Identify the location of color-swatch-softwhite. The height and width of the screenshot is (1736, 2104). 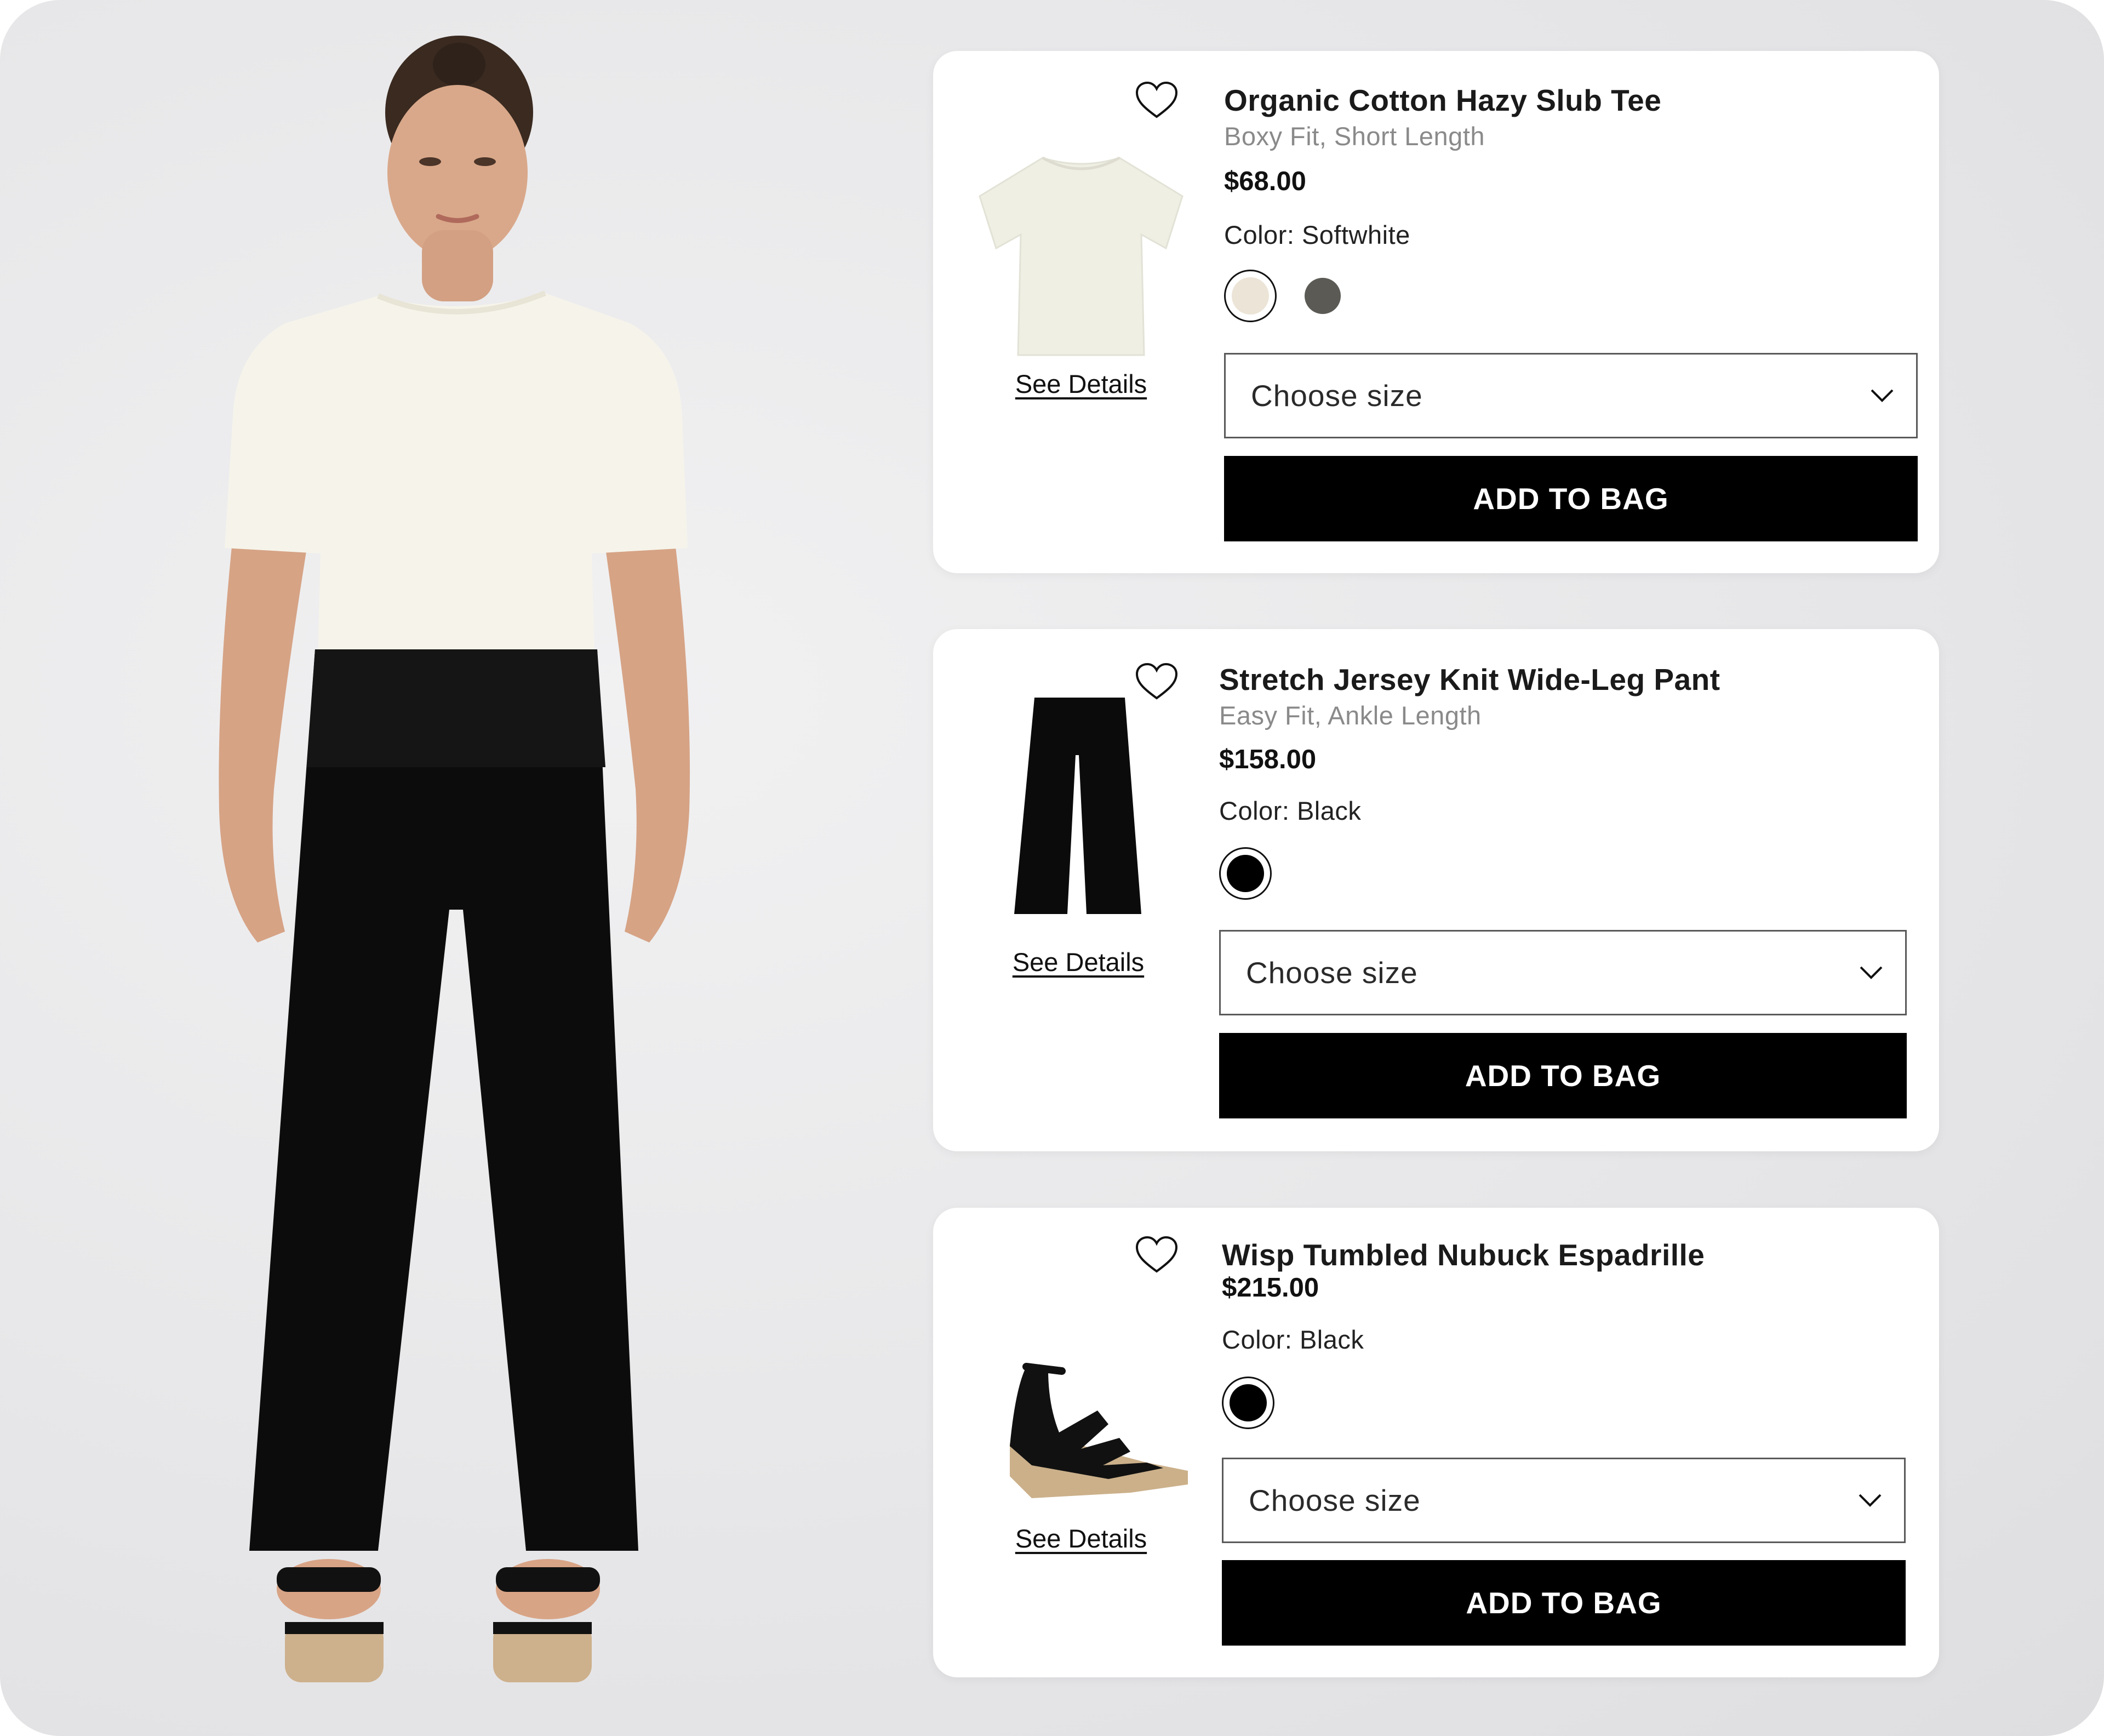
(1250, 296).